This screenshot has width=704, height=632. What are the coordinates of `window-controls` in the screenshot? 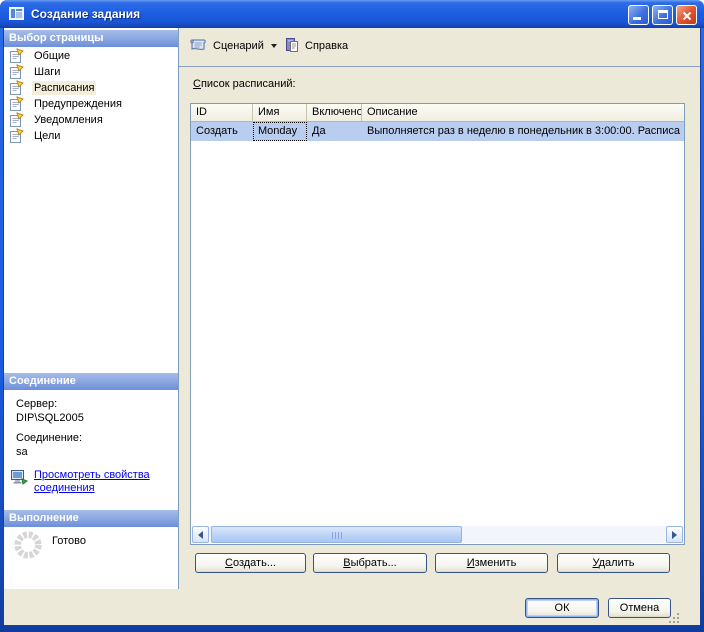 It's located at (662, 15).